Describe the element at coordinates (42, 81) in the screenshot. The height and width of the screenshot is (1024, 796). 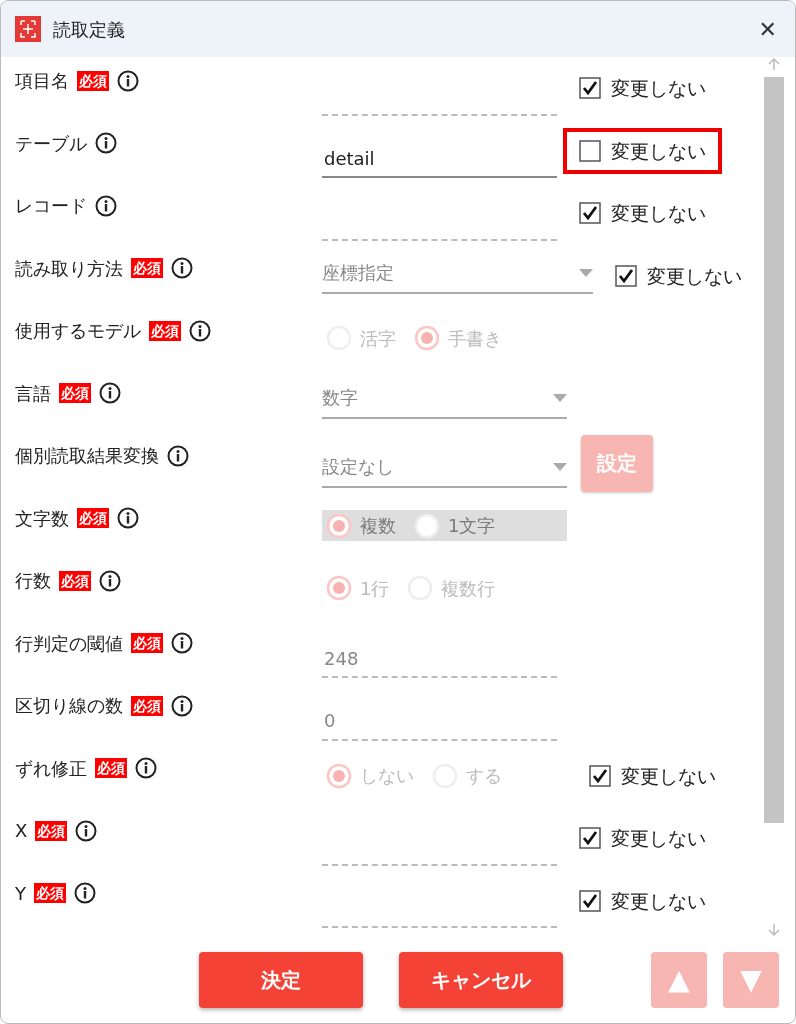
I see `field-label: 項目名` at that location.